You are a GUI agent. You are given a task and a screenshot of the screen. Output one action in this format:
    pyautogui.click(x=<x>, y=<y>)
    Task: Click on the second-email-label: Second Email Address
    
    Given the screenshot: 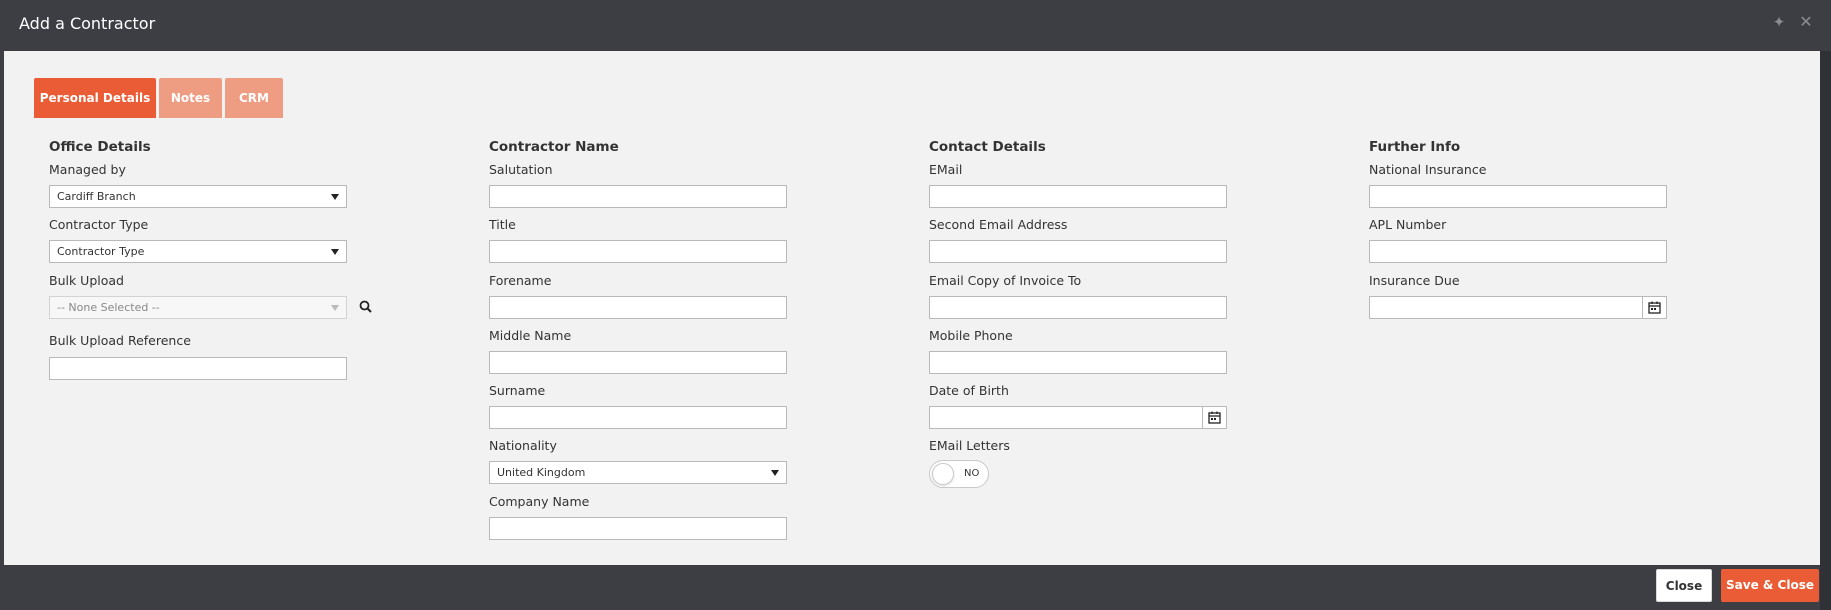 What is the action you would take?
    pyautogui.click(x=998, y=224)
    